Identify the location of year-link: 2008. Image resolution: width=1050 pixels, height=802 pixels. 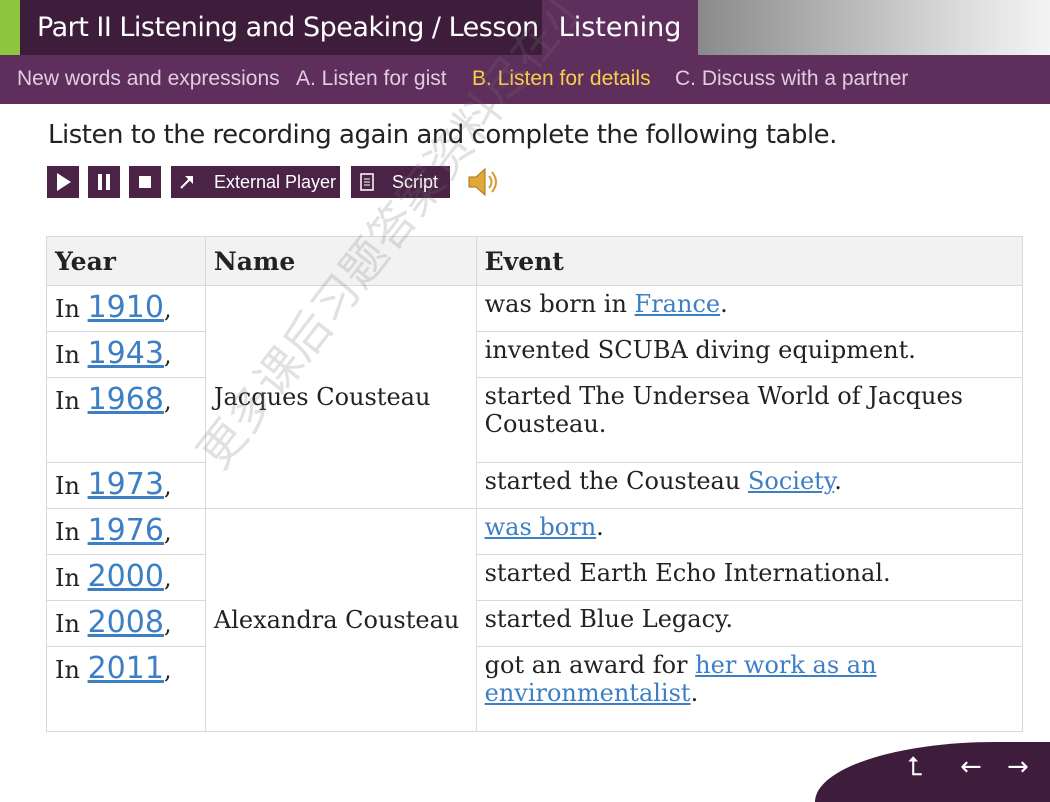
(126, 622).